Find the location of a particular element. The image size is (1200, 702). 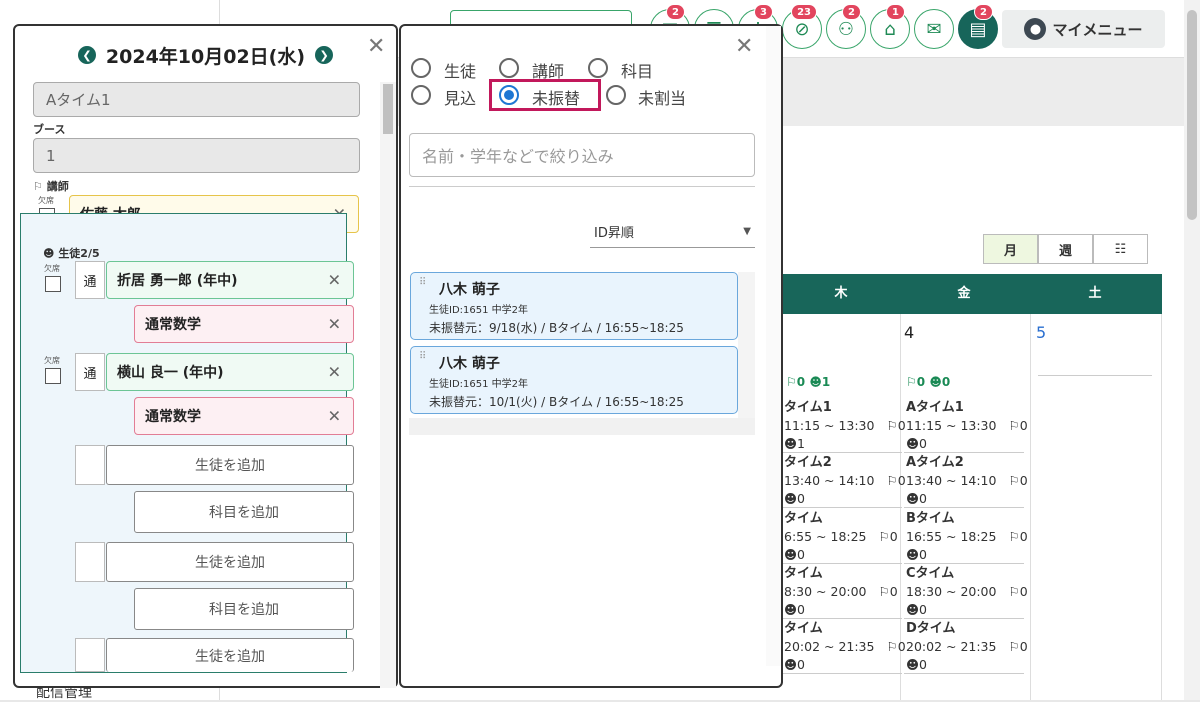

slot-time: 11:15 ~ 13:30 is located at coordinates (829, 425).